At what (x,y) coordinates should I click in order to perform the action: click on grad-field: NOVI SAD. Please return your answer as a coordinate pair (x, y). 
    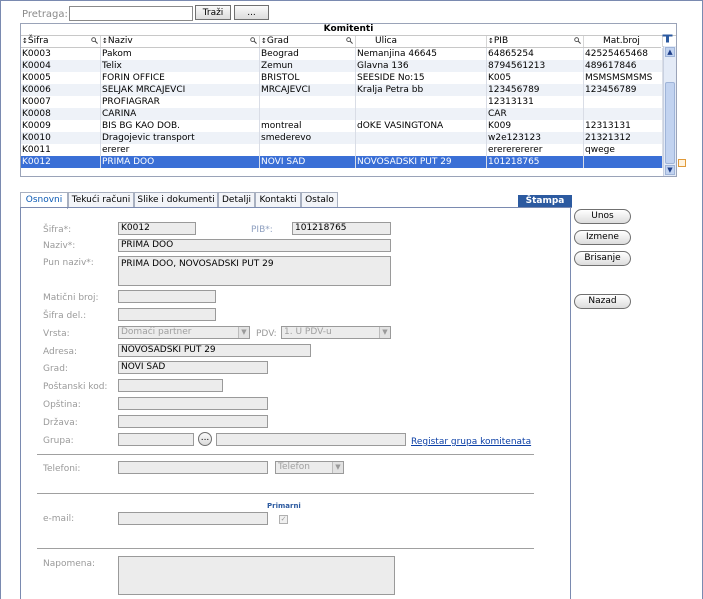
    Looking at the image, I should click on (193, 367).